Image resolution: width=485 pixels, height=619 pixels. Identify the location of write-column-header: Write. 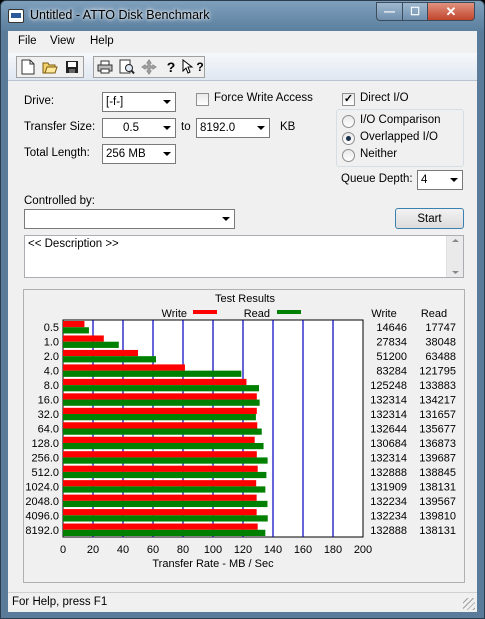
(383, 314).